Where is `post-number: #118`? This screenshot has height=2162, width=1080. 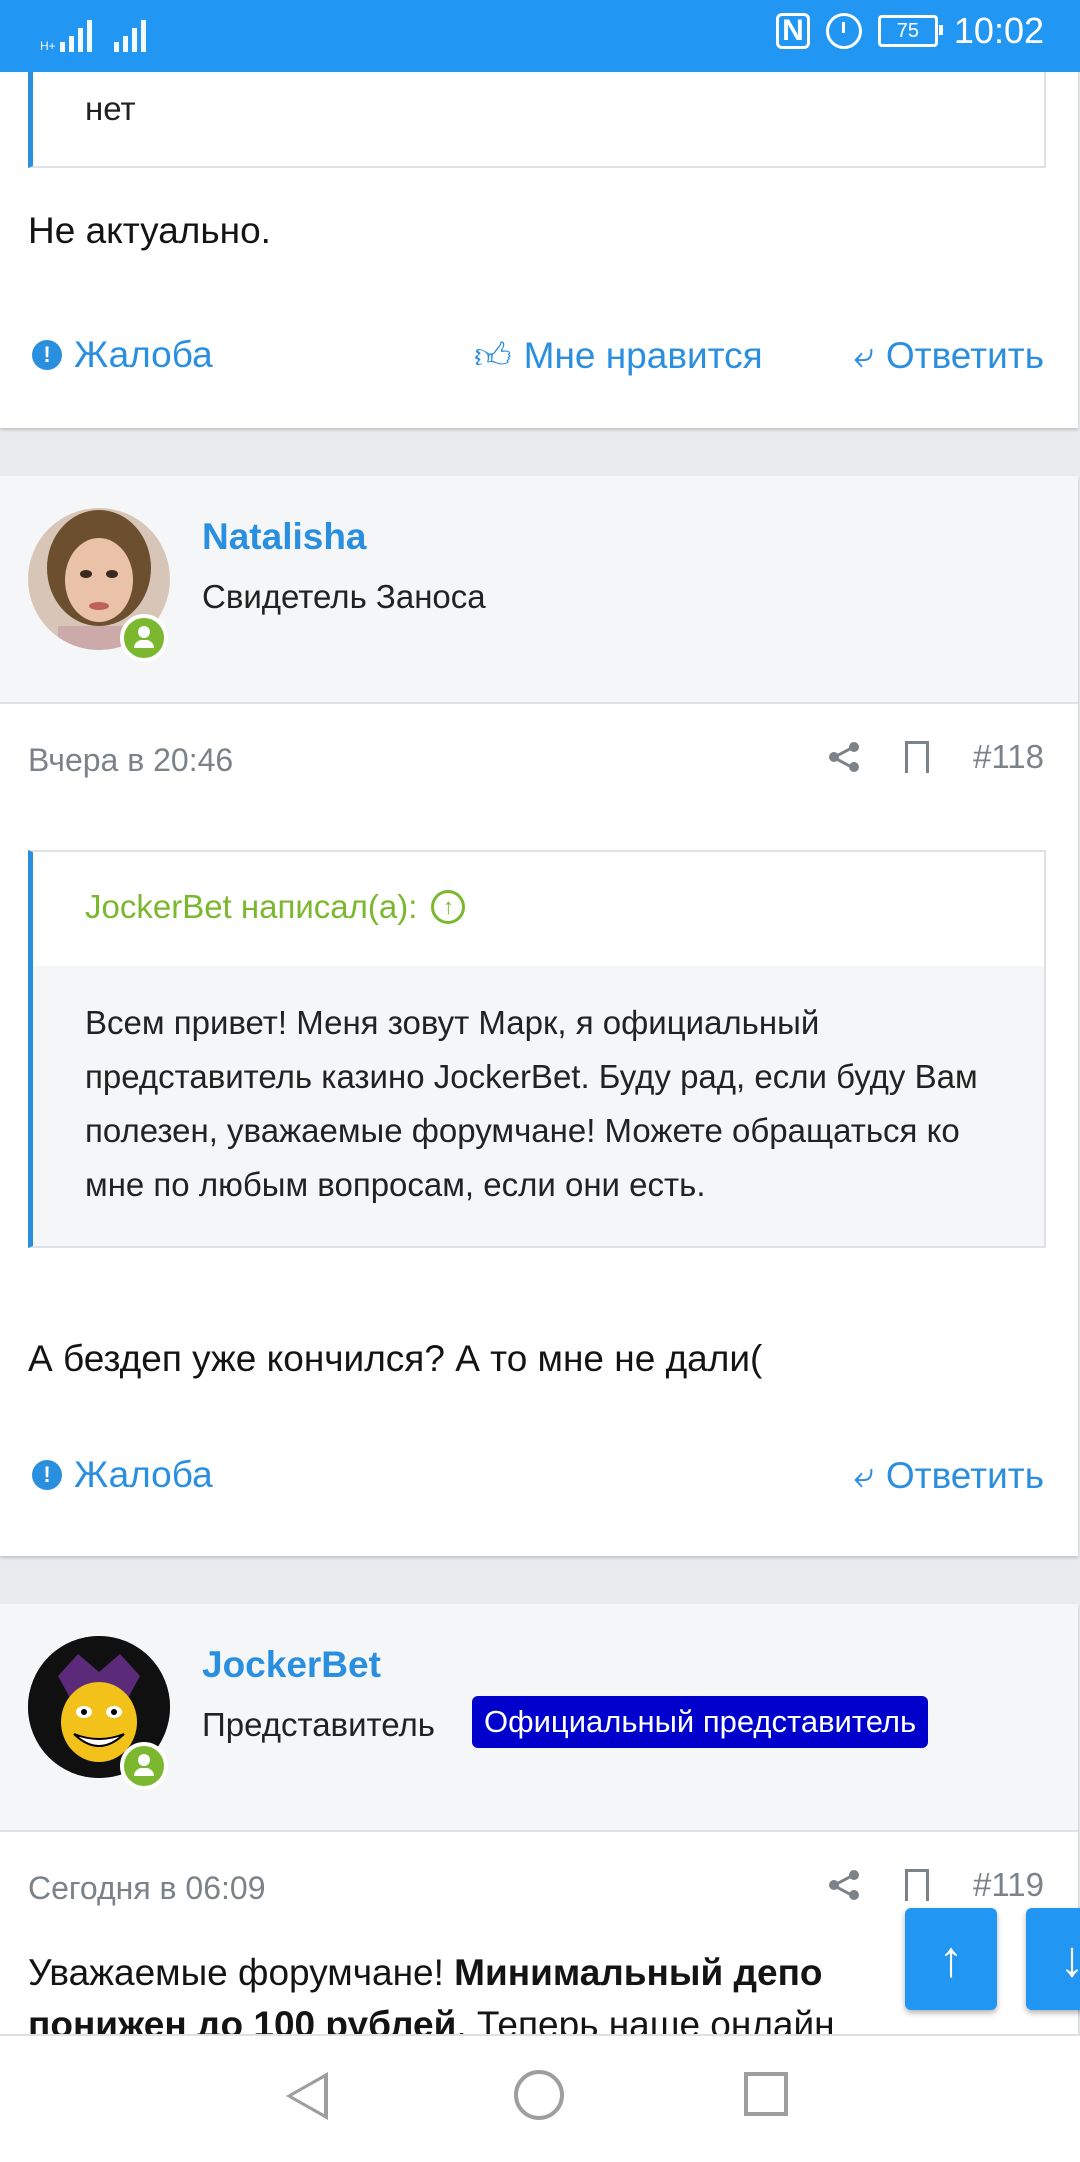 post-number: #118 is located at coordinates (1008, 757).